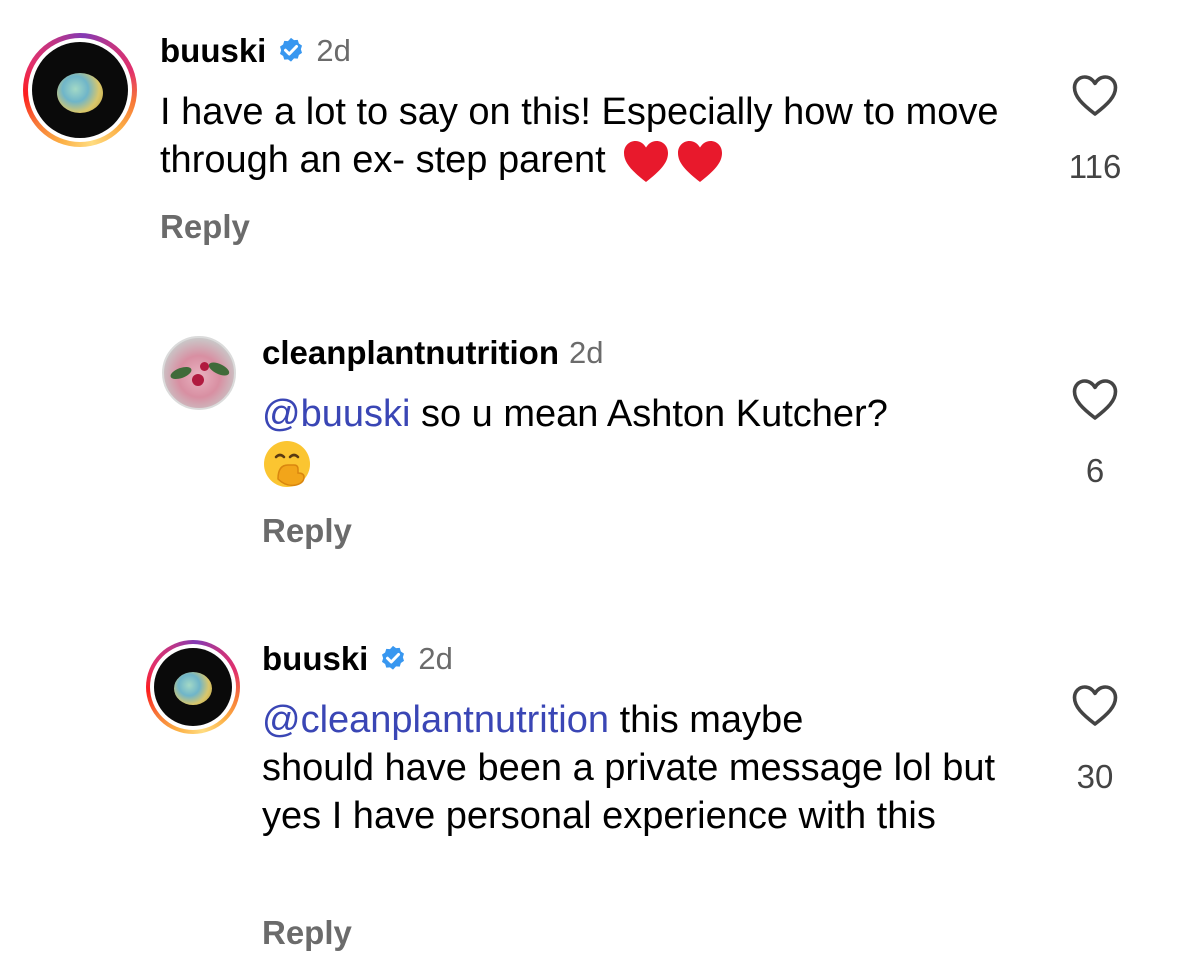 The image size is (1179, 970). I want to click on comment-text: @buuski so u mean Ashton Kutcher?, so click(642, 439).